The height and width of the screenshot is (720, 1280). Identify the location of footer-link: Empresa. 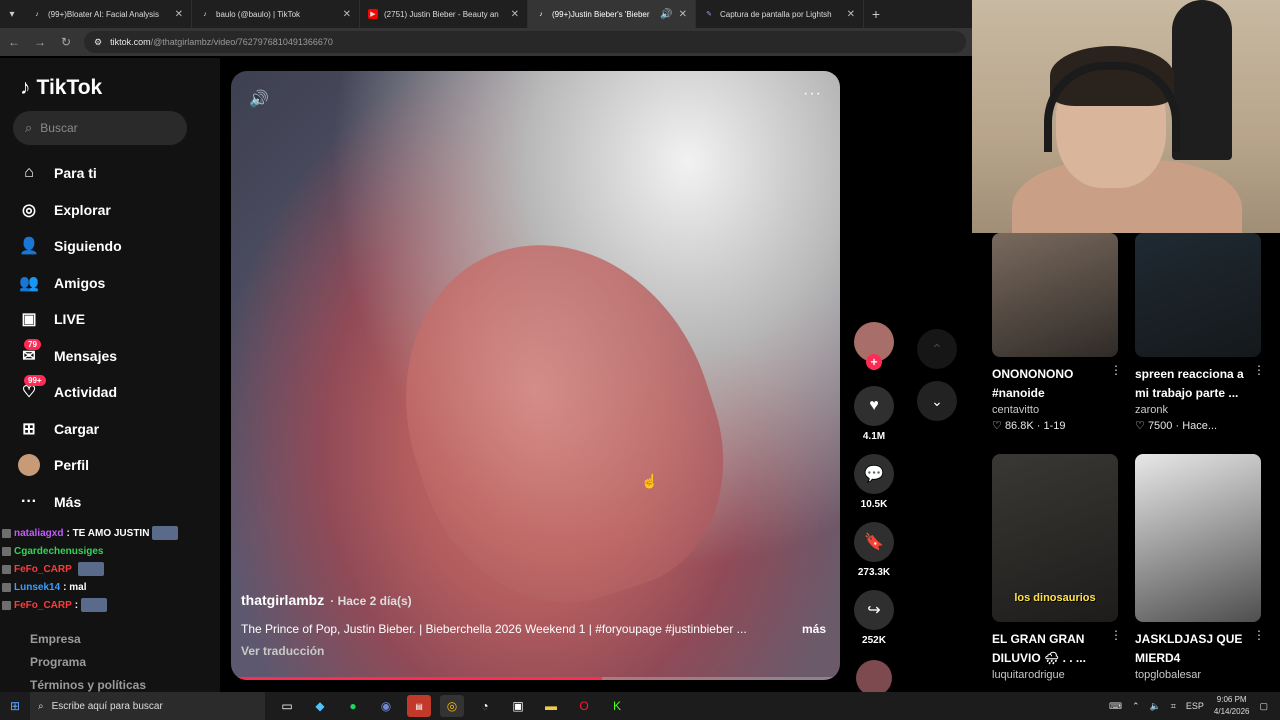
(88, 643).